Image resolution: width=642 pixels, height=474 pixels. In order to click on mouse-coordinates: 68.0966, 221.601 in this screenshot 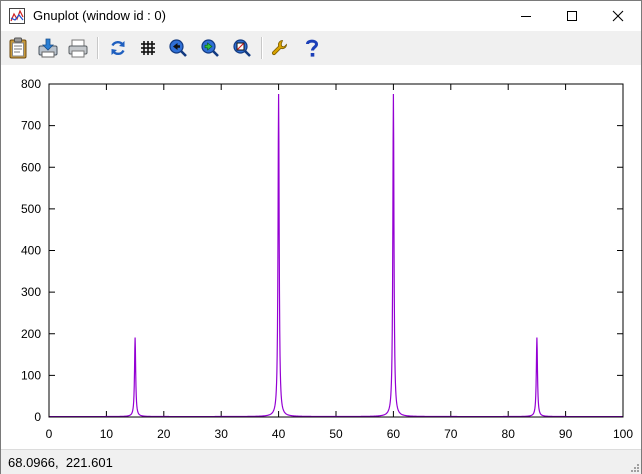, I will do `click(60, 462)`.